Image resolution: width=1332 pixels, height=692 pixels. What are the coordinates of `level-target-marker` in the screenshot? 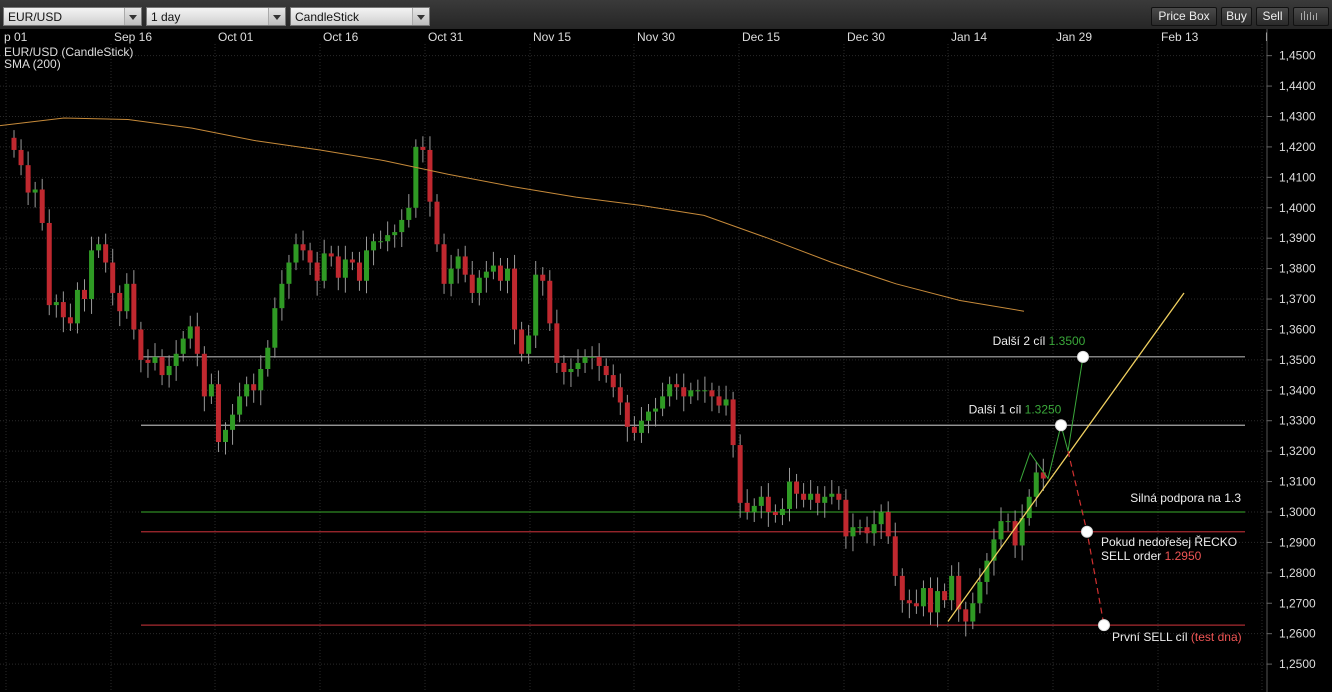 It's located at (1083, 356).